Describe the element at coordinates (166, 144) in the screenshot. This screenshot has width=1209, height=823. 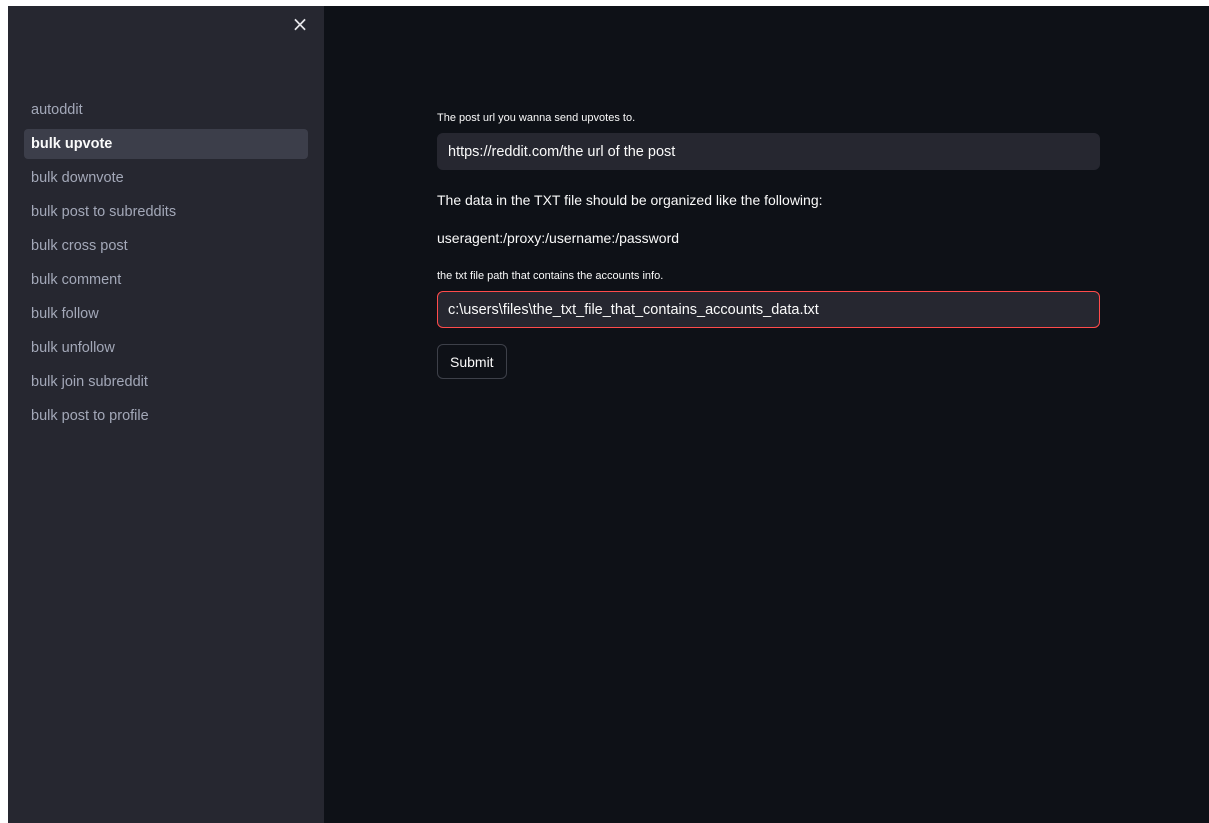
I see `sidebar-item-bulk-upvote: bulk upvote` at that location.